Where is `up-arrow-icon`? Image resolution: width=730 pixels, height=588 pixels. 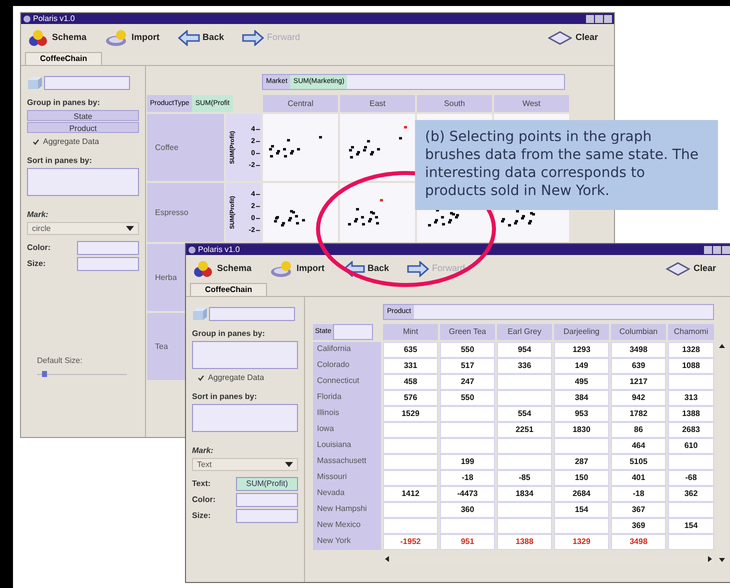 up-arrow-icon is located at coordinates (722, 346).